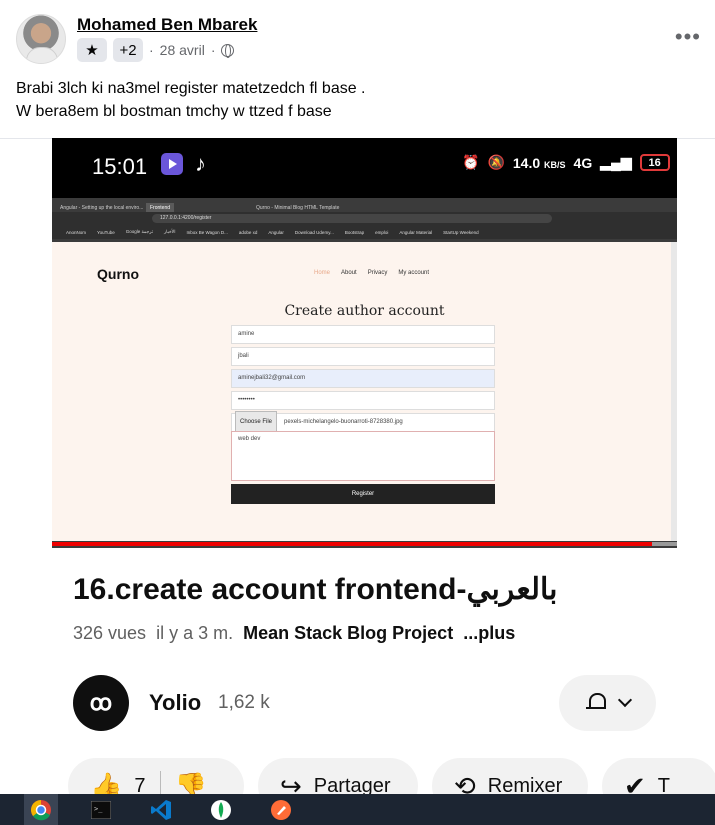 The width and height of the screenshot is (715, 825). I want to click on site-nav: Home About Privacy My account, so click(371, 273).